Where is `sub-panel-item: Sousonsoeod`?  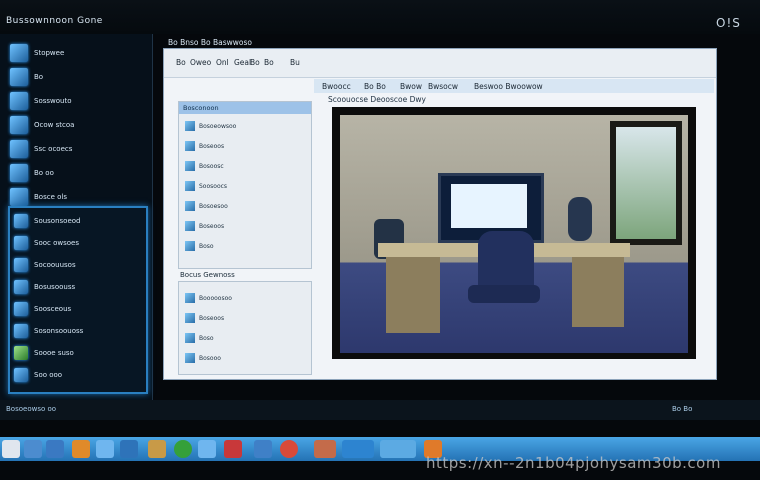
sub-panel-item: Sousonsoeod is located at coordinates (47, 221).